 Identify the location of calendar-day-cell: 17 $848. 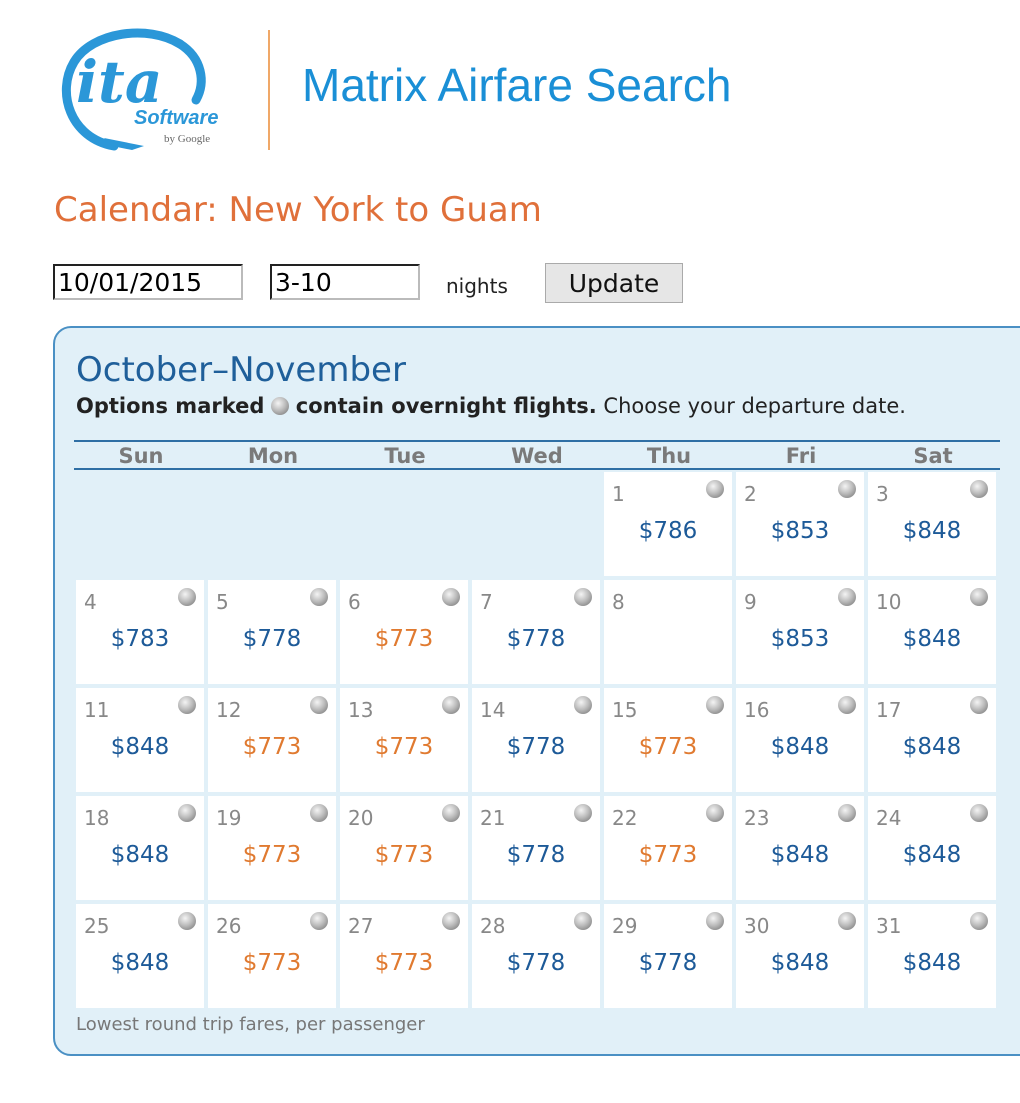
(932, 740).